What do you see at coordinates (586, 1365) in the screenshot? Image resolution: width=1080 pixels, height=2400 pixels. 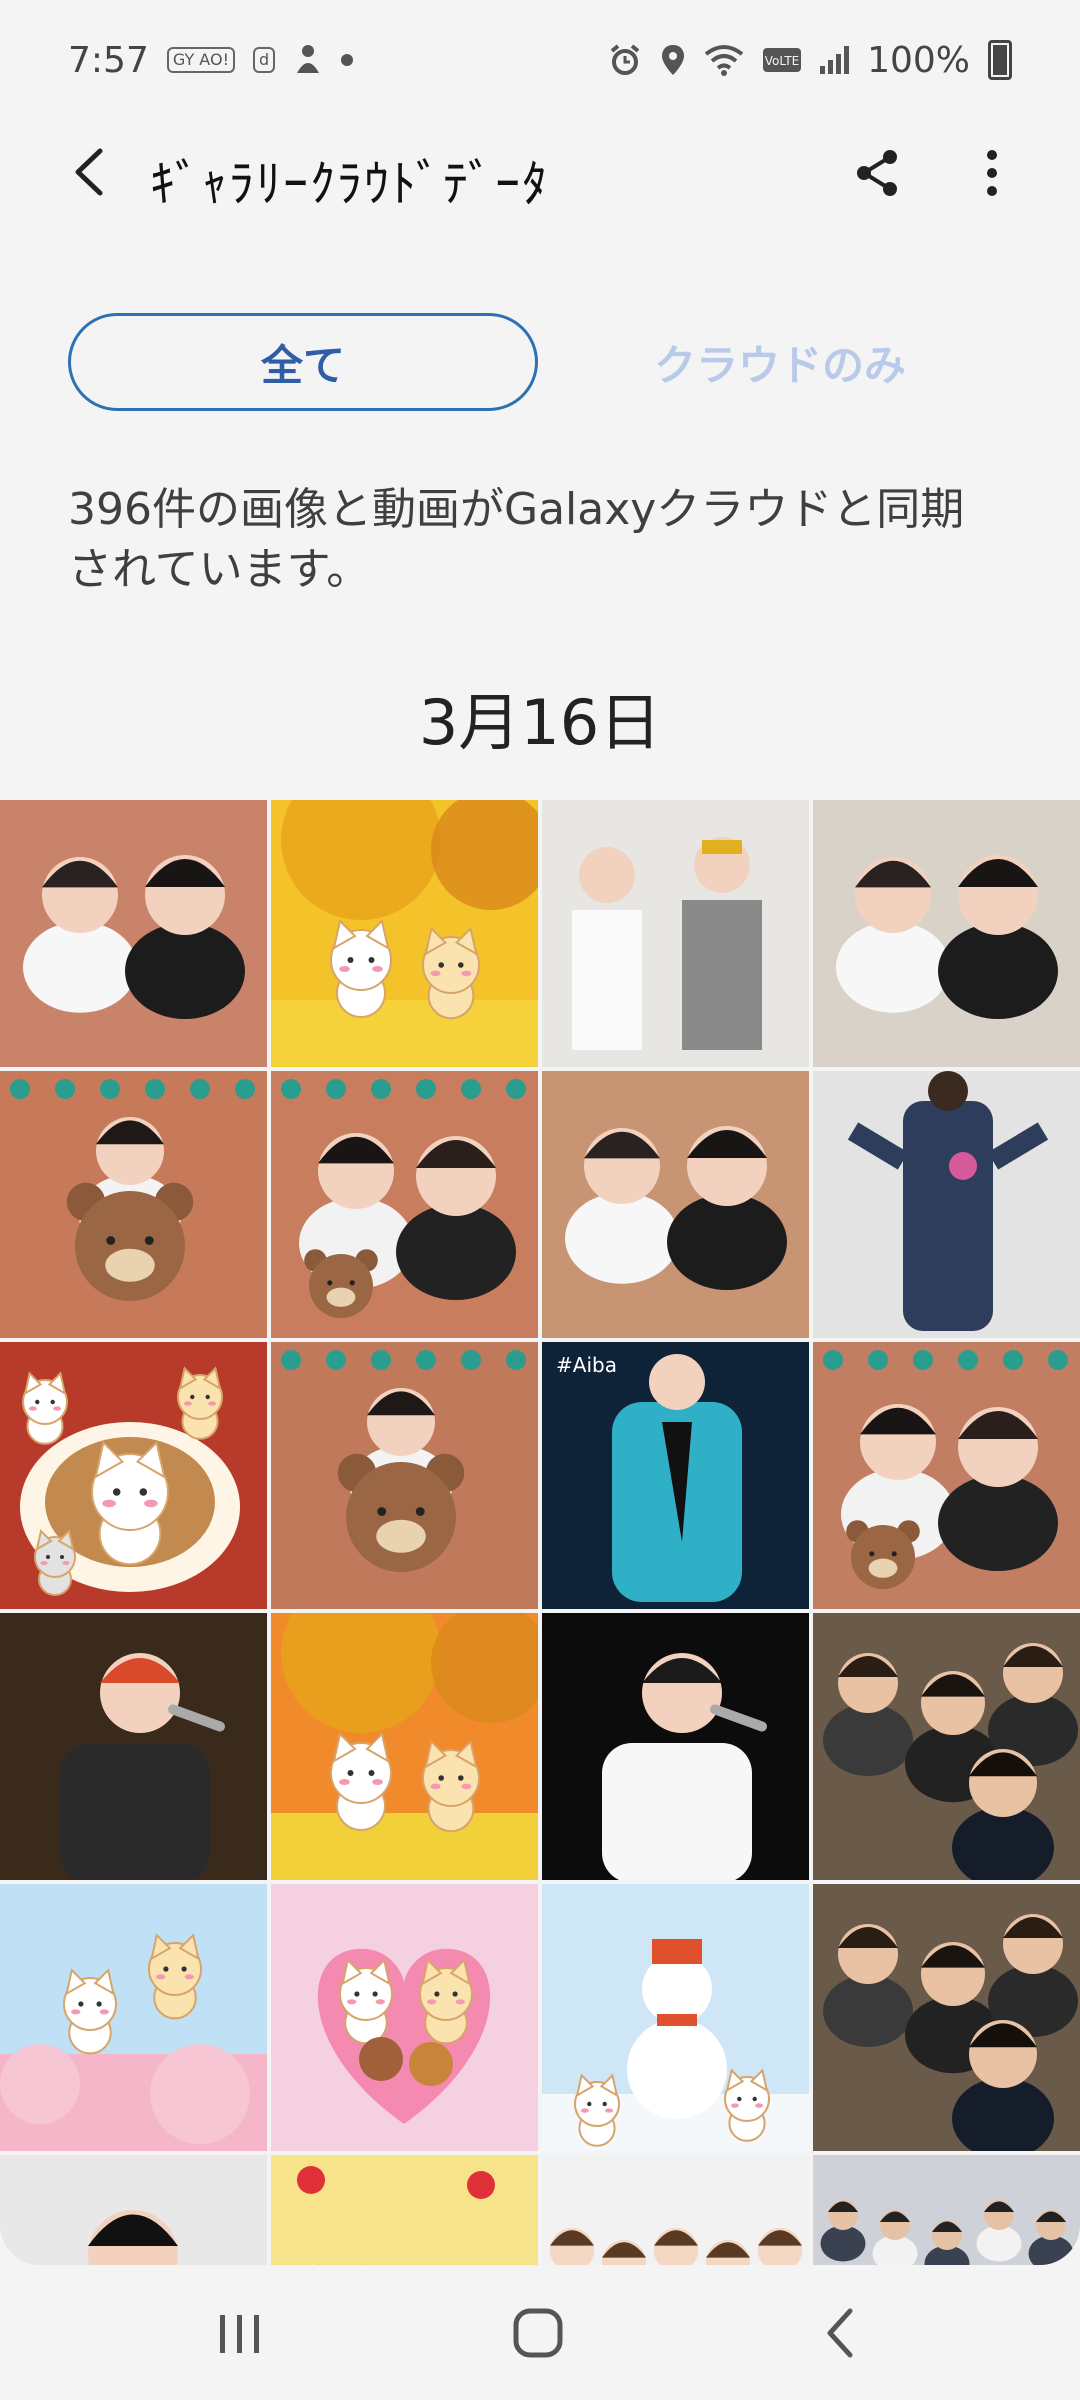 I see `svg-text: #Aiba` at bounding box center [586, 1365].